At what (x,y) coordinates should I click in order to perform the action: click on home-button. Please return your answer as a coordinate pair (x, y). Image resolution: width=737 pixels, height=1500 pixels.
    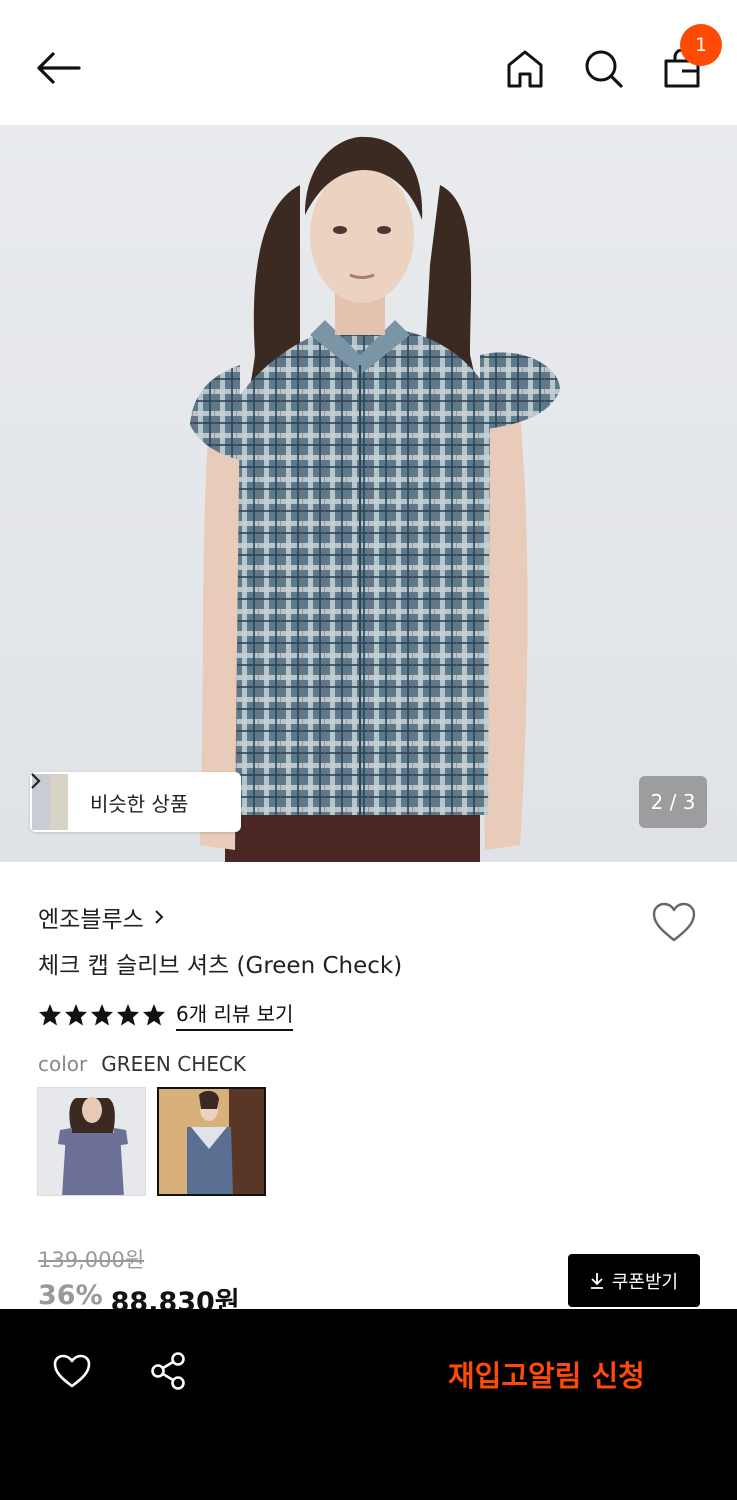
    Looking at the image, I should click on (525, 69).